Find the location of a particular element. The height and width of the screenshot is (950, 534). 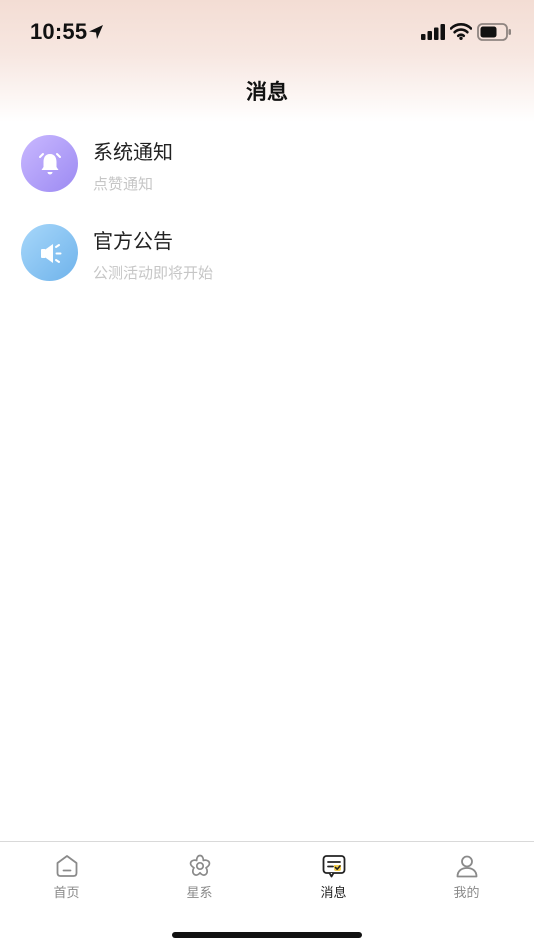

bell-icon is located at coordinates (49, 163).